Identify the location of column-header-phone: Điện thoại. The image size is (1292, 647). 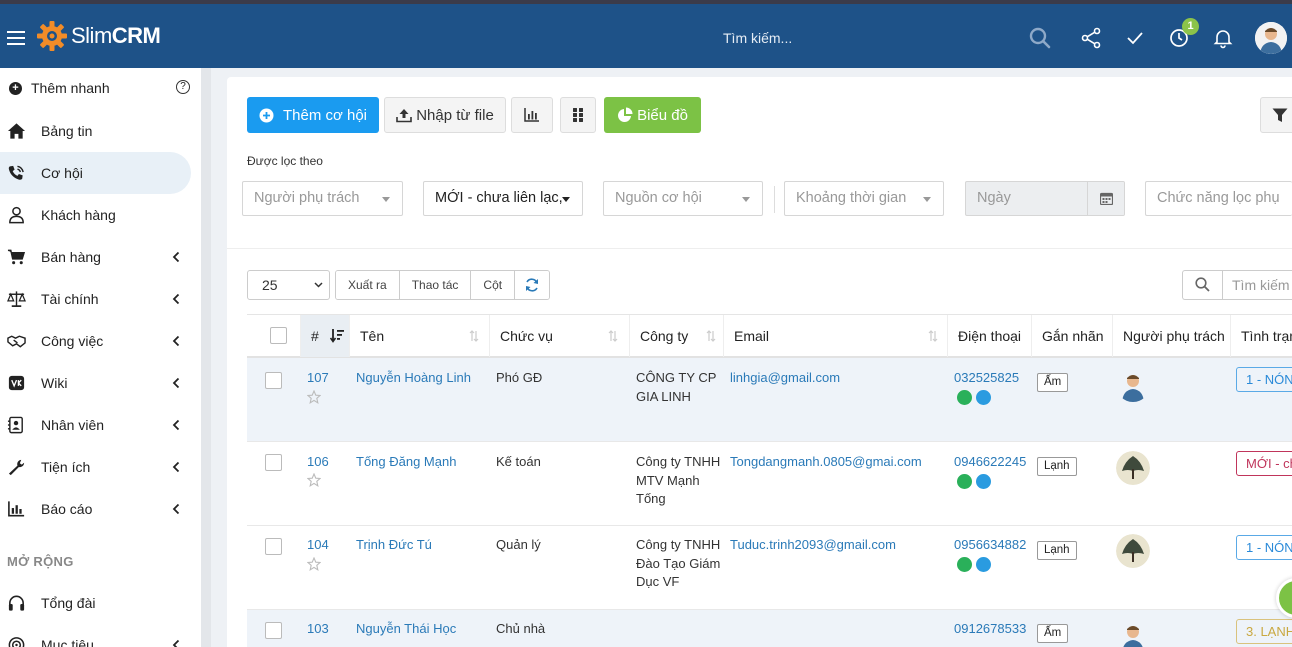
(990, 336).